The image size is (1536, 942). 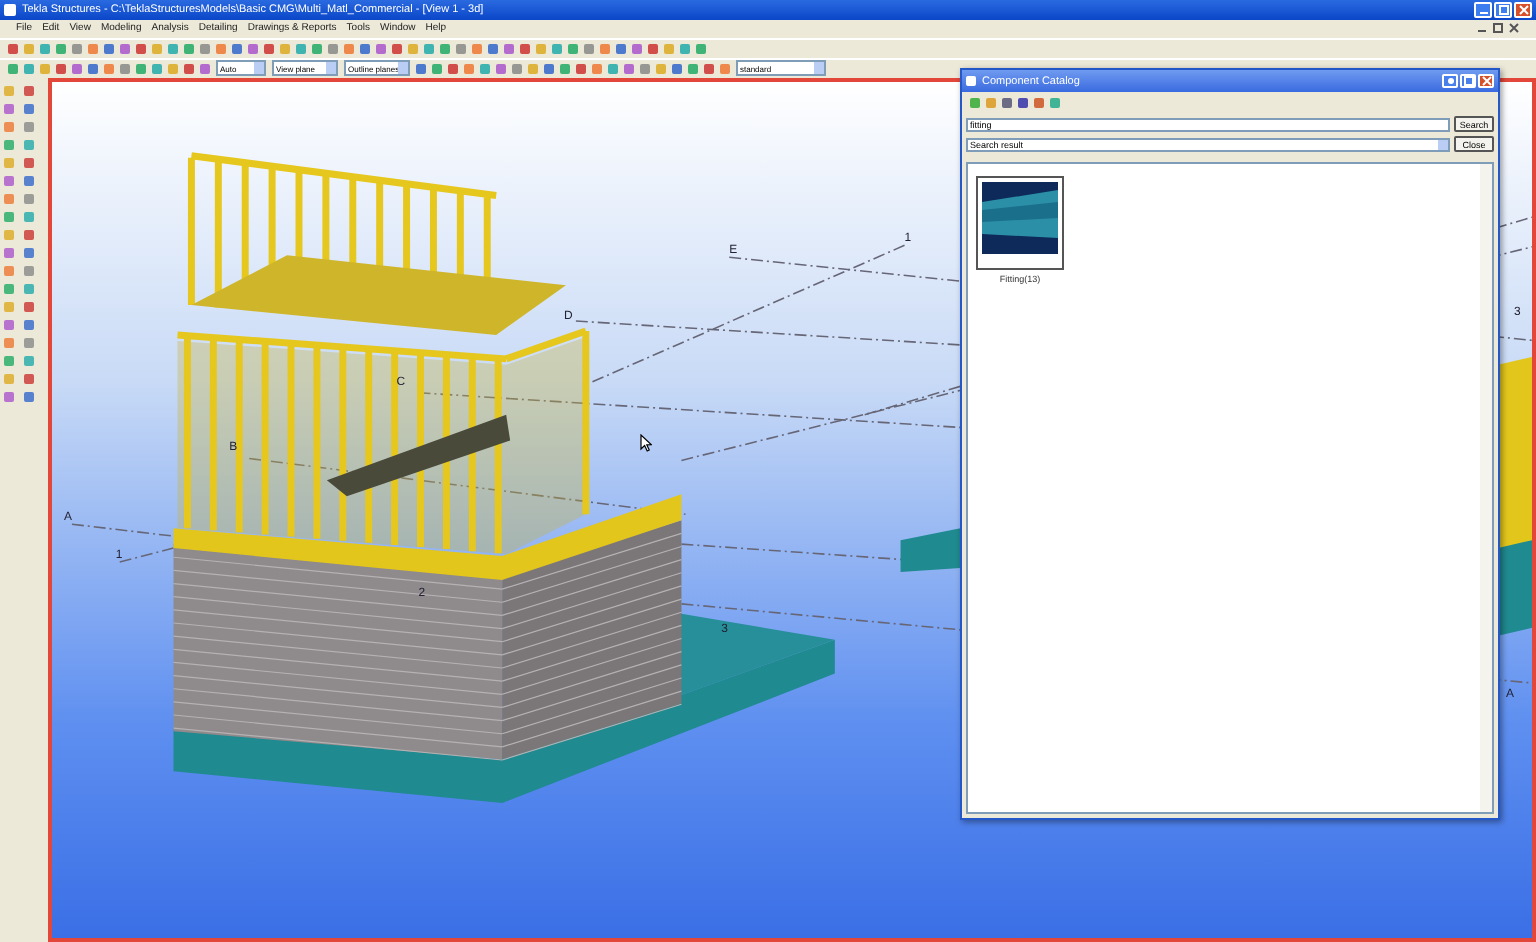 I want to click on document-window-controls-icon, so click(x=1498, y=28).